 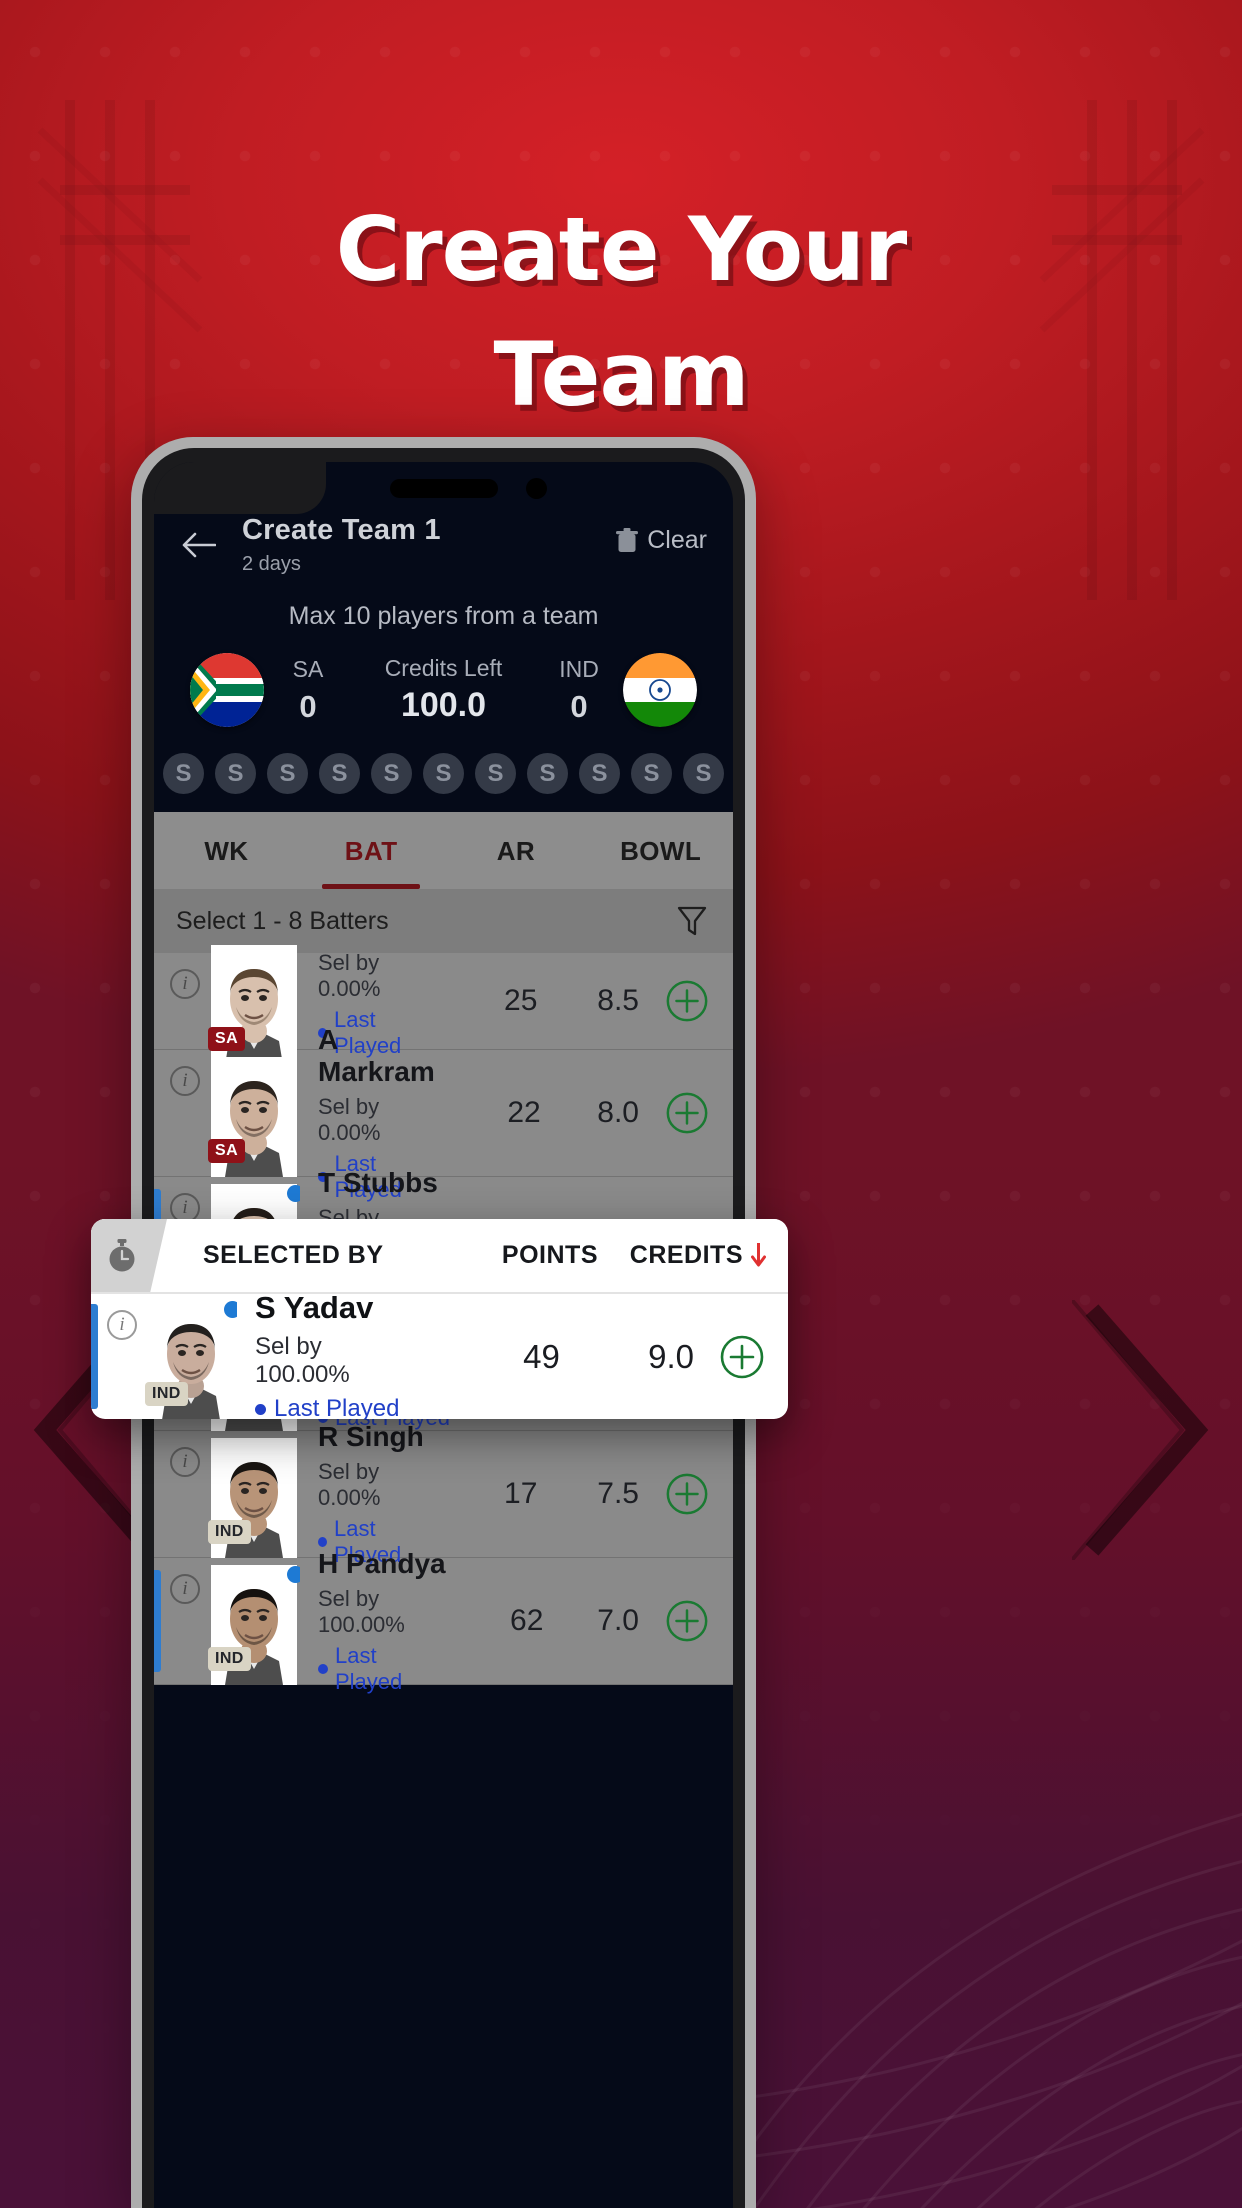 I want to click on column-credits-label: CREDITS, so click(x=686, y=1255).